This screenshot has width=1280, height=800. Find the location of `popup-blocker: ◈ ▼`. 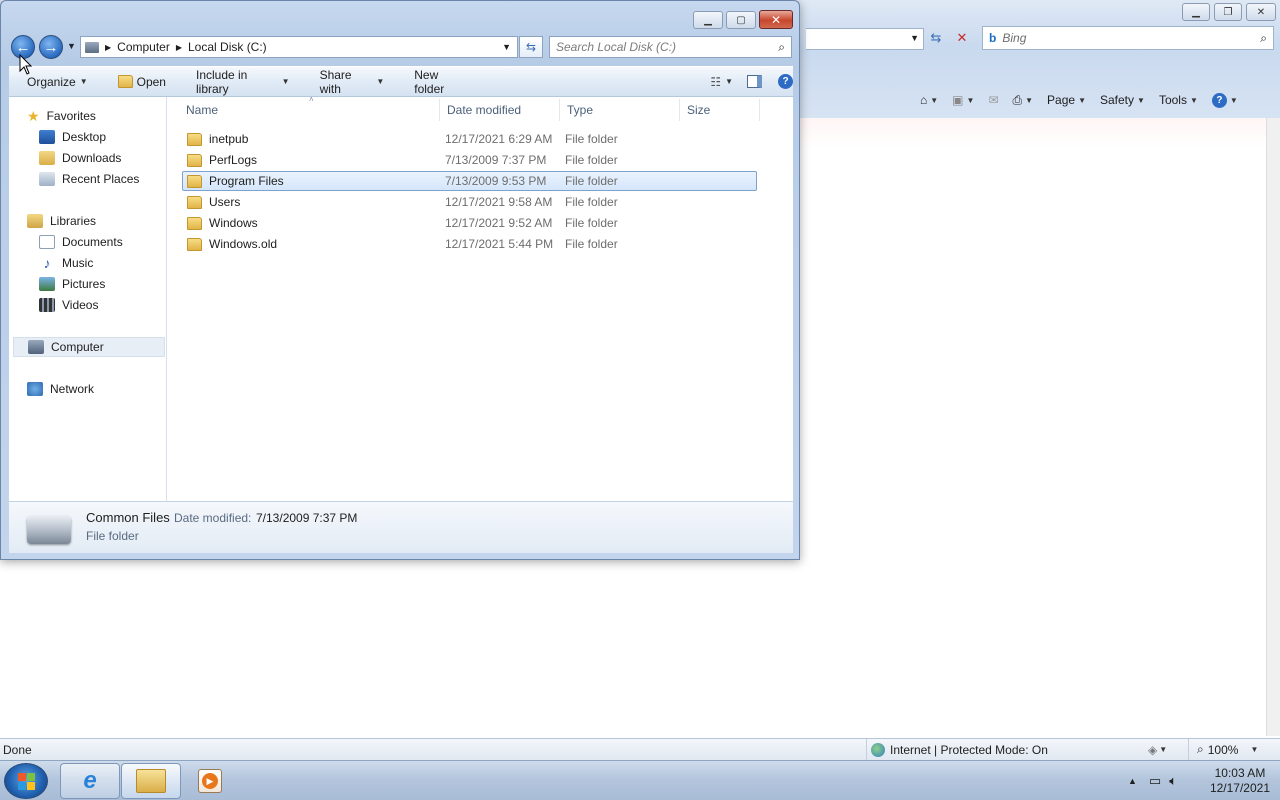

popup-blocker: ◈ ▼ is located at coordinates (1165, 750).